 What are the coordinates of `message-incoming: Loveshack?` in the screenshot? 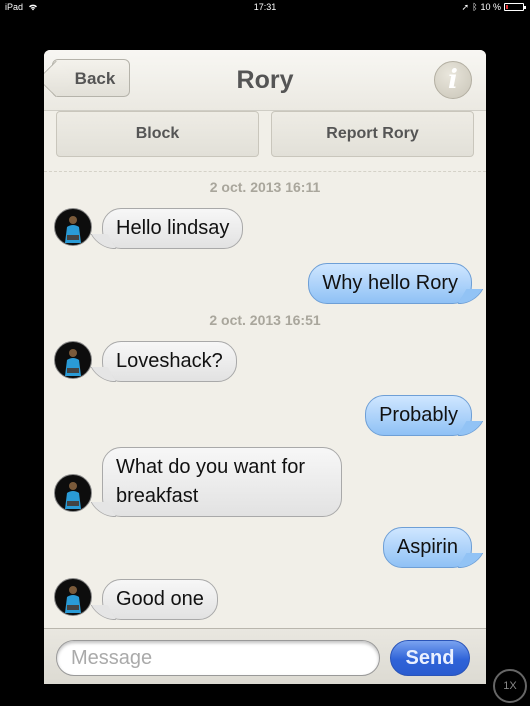 It's located at (169, 361).